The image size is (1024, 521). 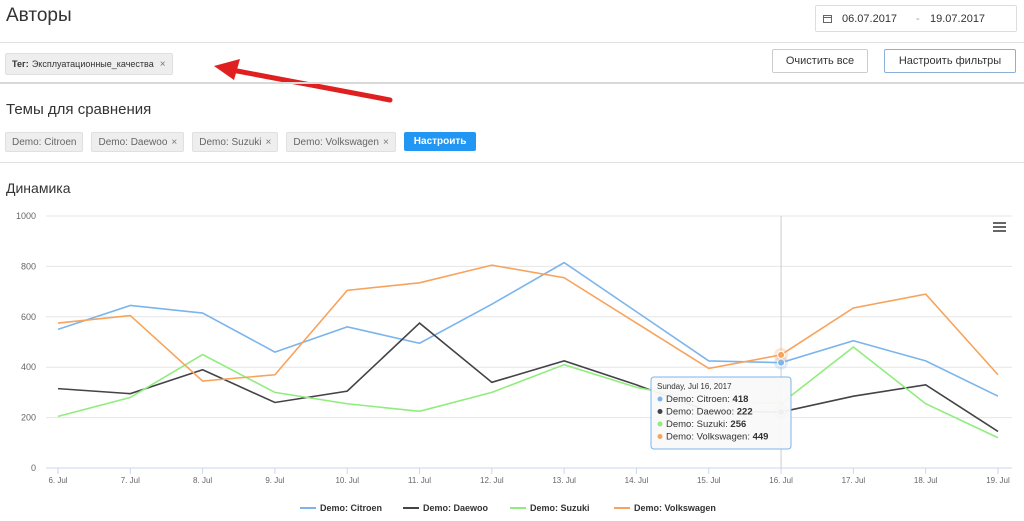 I want to click on x-tick-label: 12. Jul, so click(x=492, y=480).